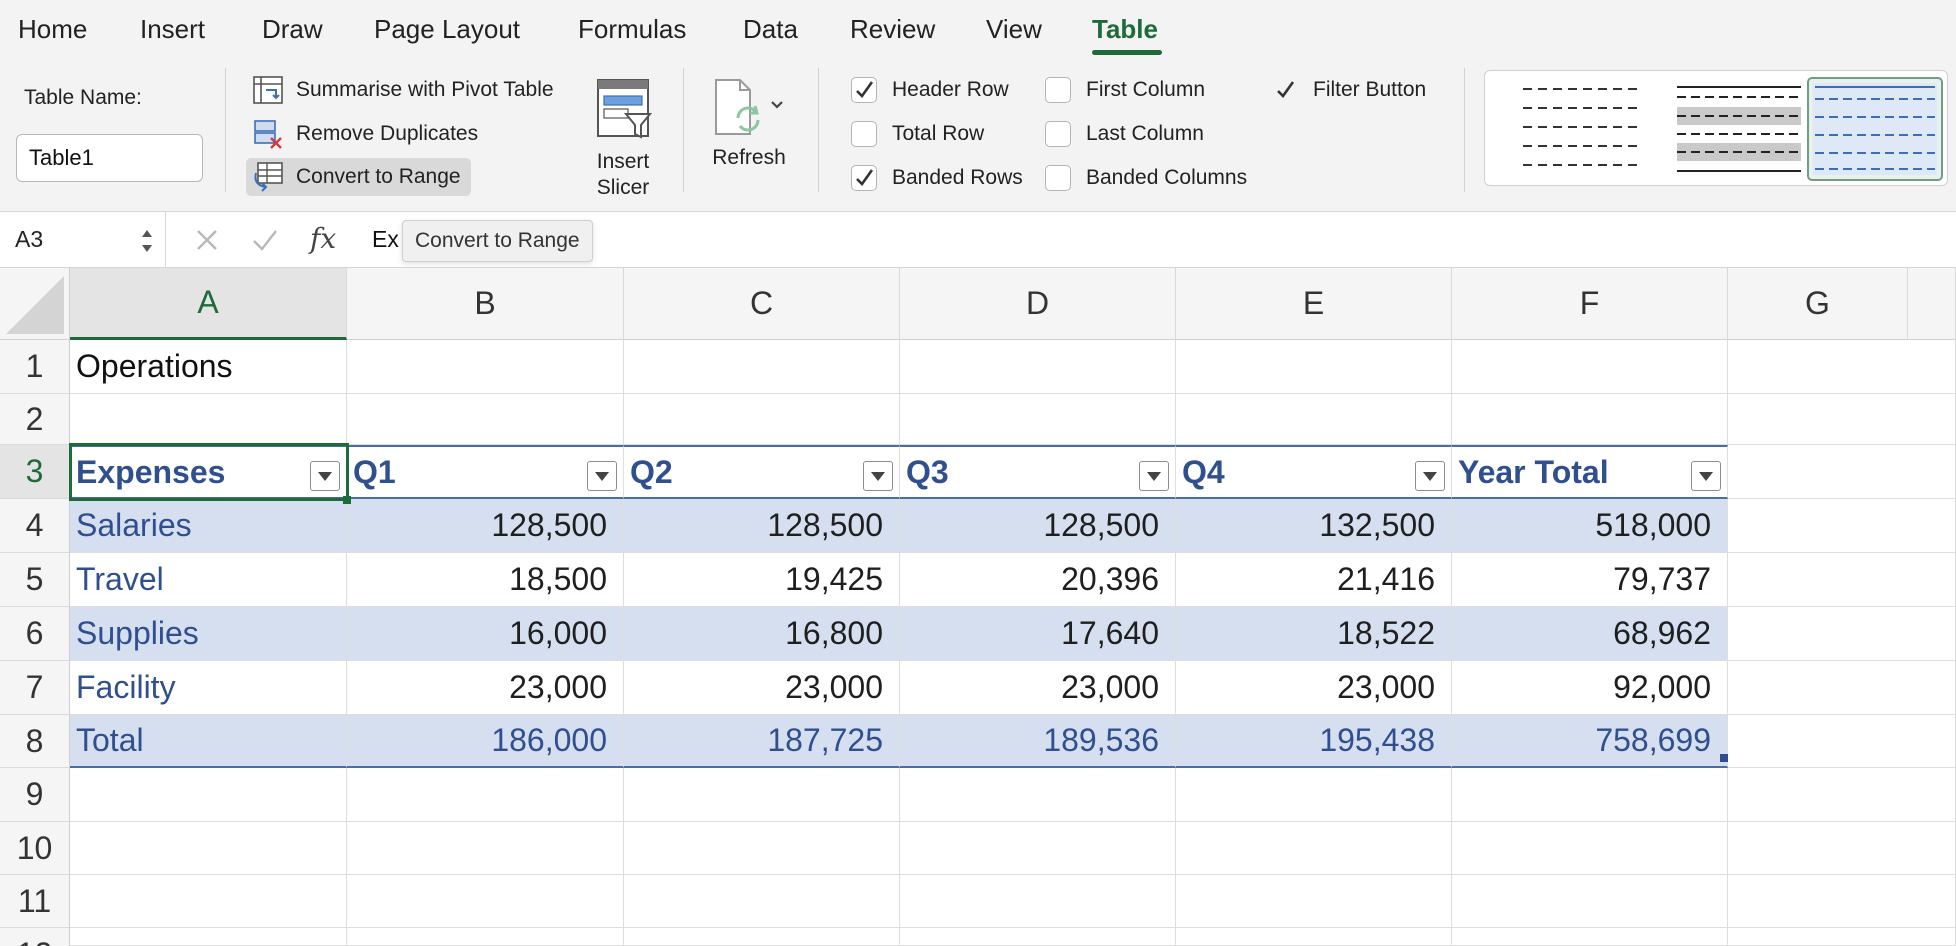  I want to click on table-row-label: Supplies, so click(208, 634).